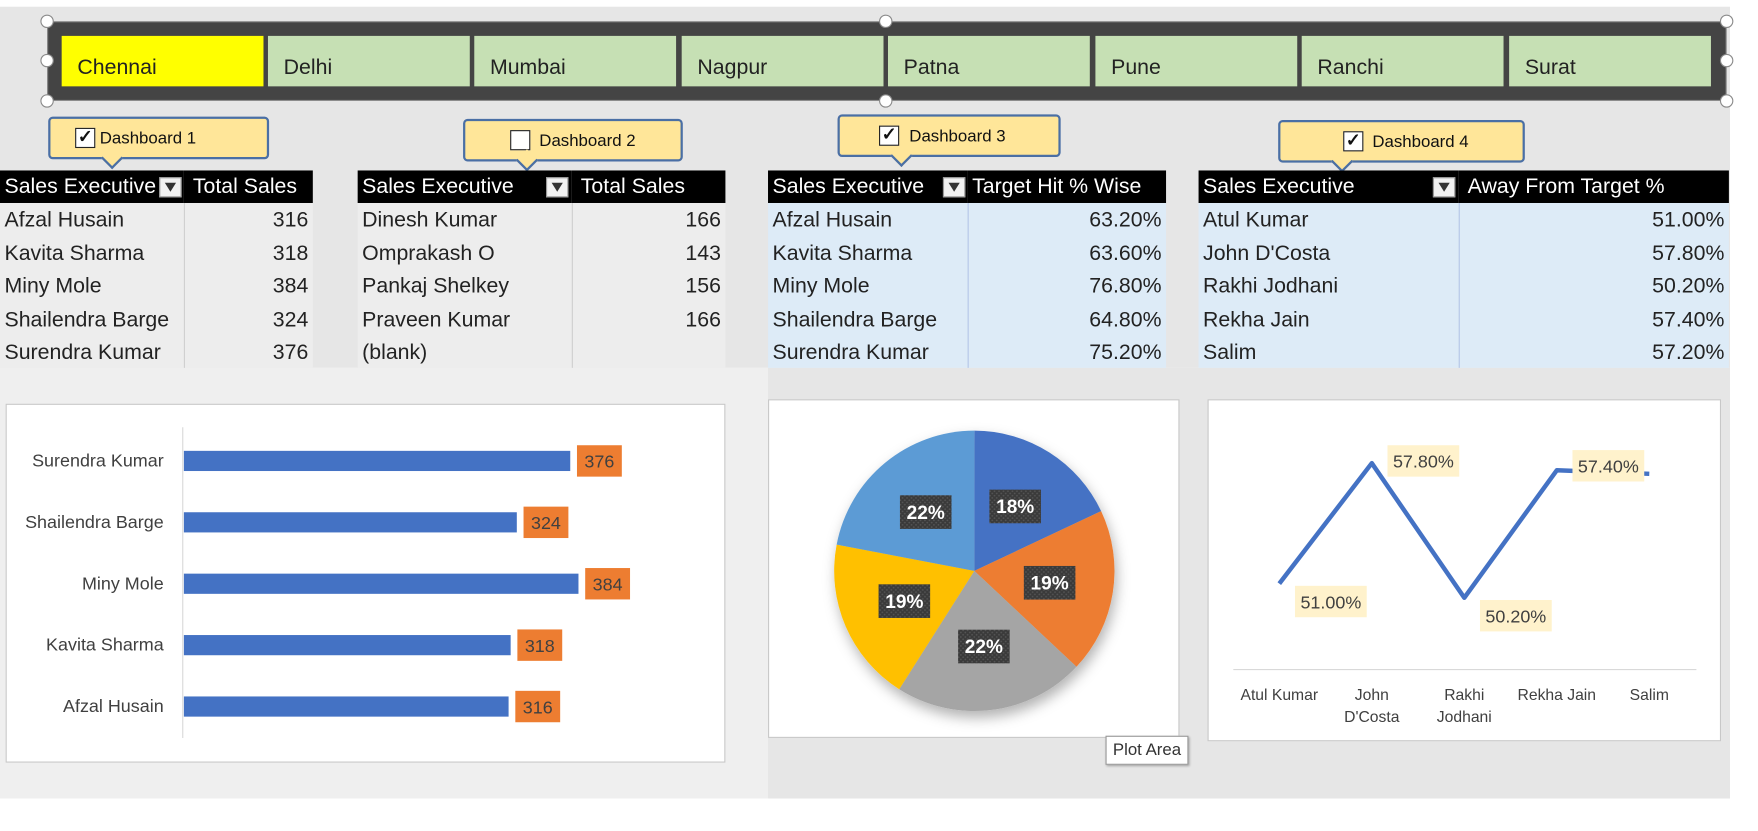 Image resolution: width=1758 pixels, height=831 pixels. What do you see at coordinates (1608, 467) in the screenshot?
I see `line-data-label: 57.40%` at bounding box center [1608, 467].